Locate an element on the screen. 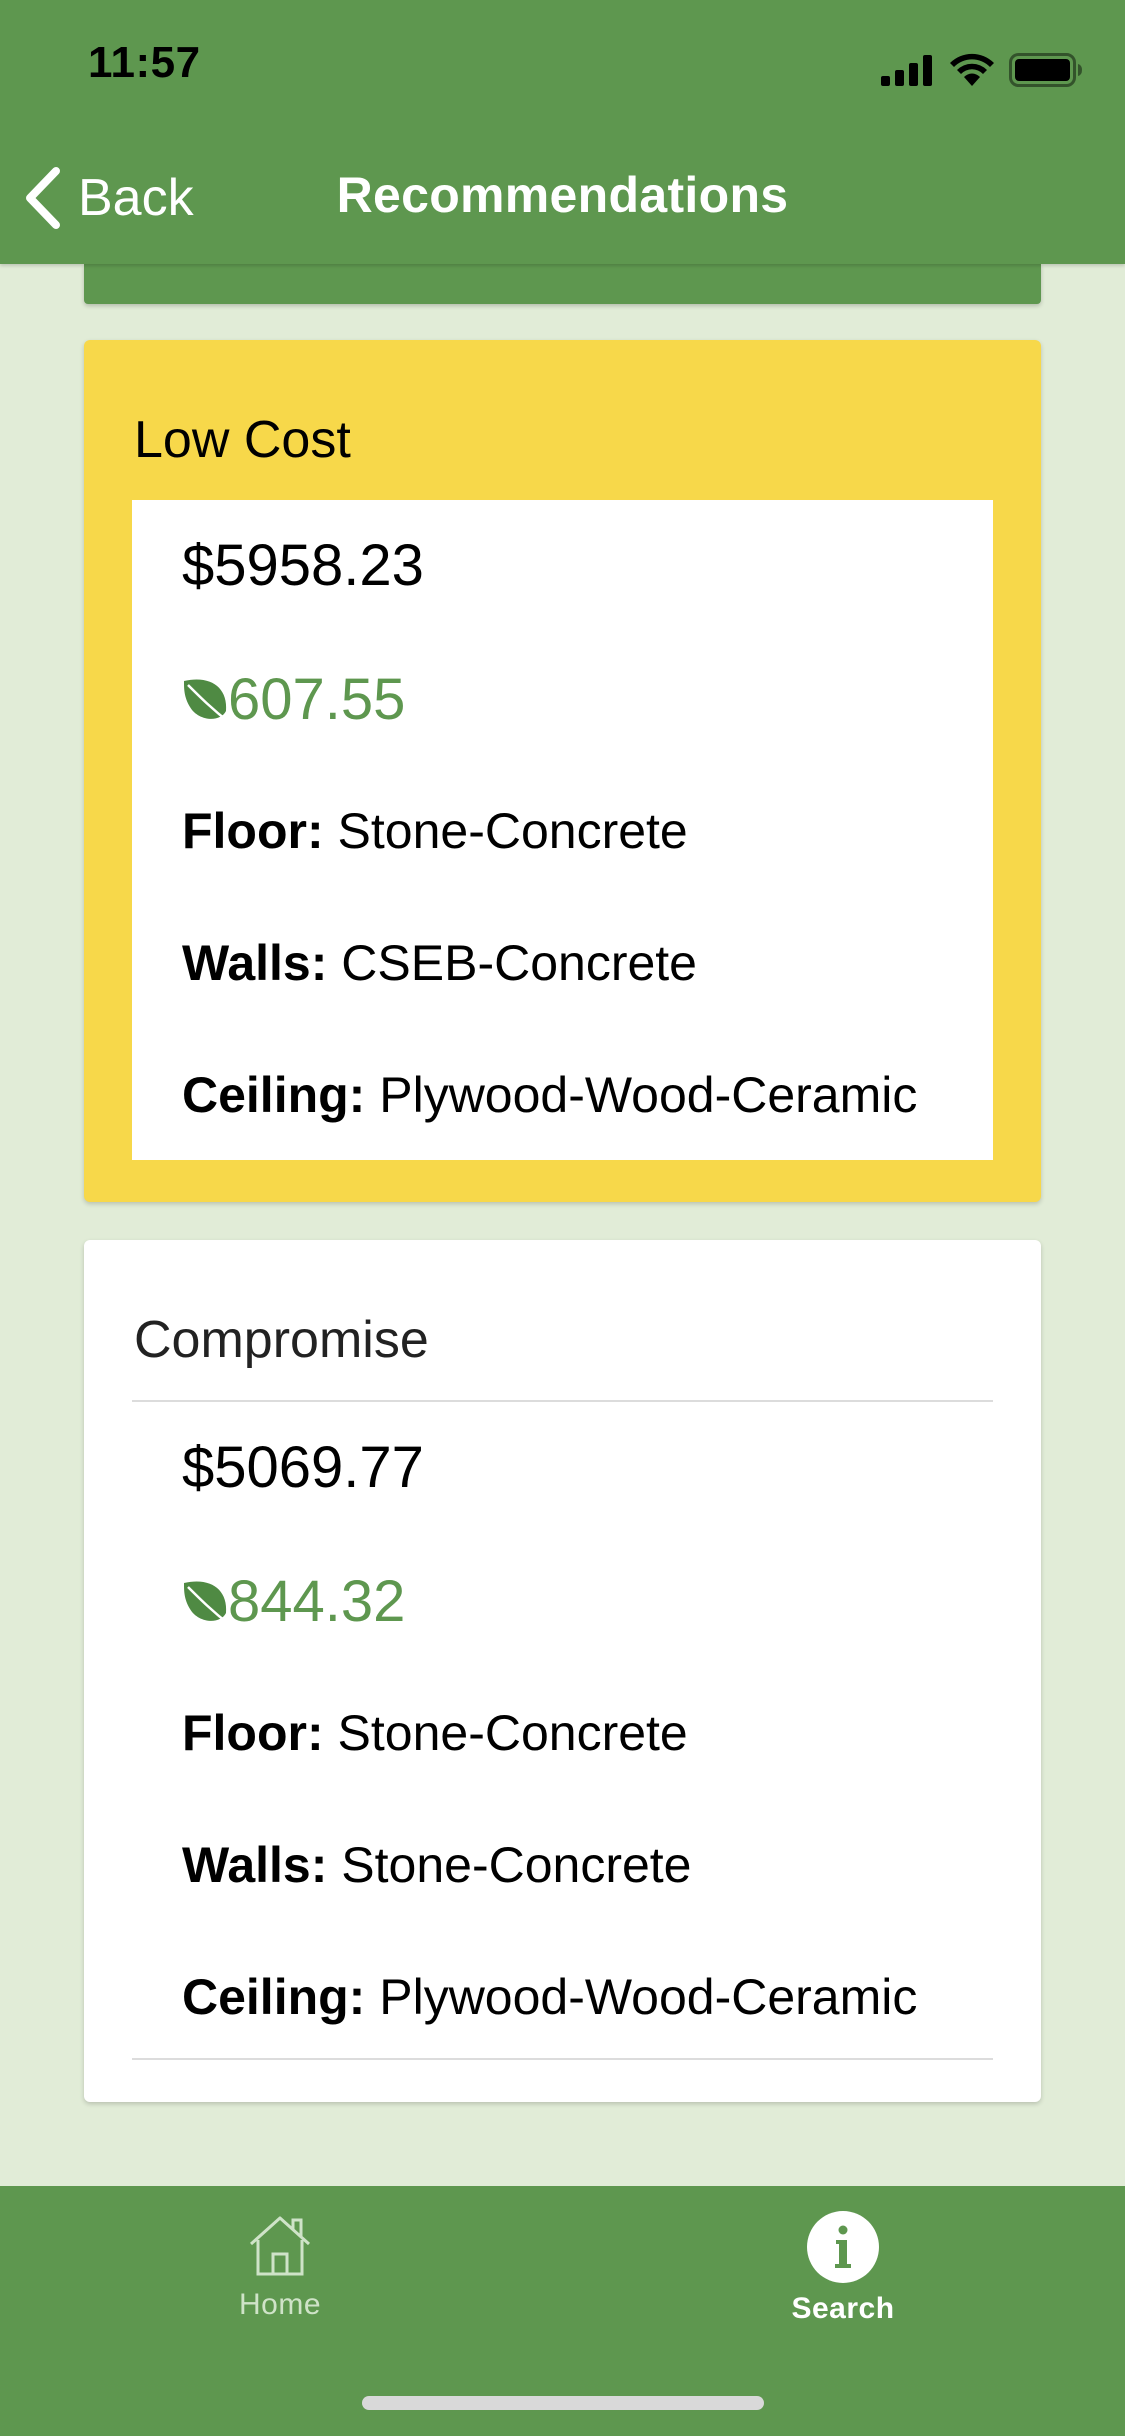 The height and width of the screenshot is (2436, 1125). home-icon is located at coordinates (280, 2246).